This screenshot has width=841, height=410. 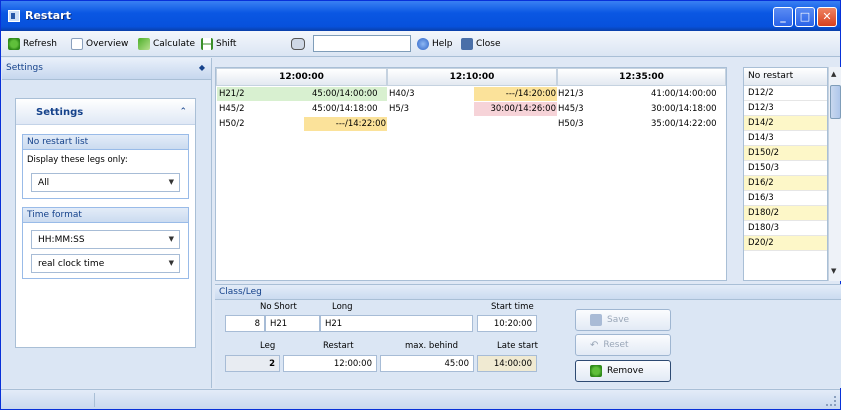 What do you see at coordinates (268, 346) in the screenshot?
I see `leg-label: Leg` at bounding box center [268, 346].